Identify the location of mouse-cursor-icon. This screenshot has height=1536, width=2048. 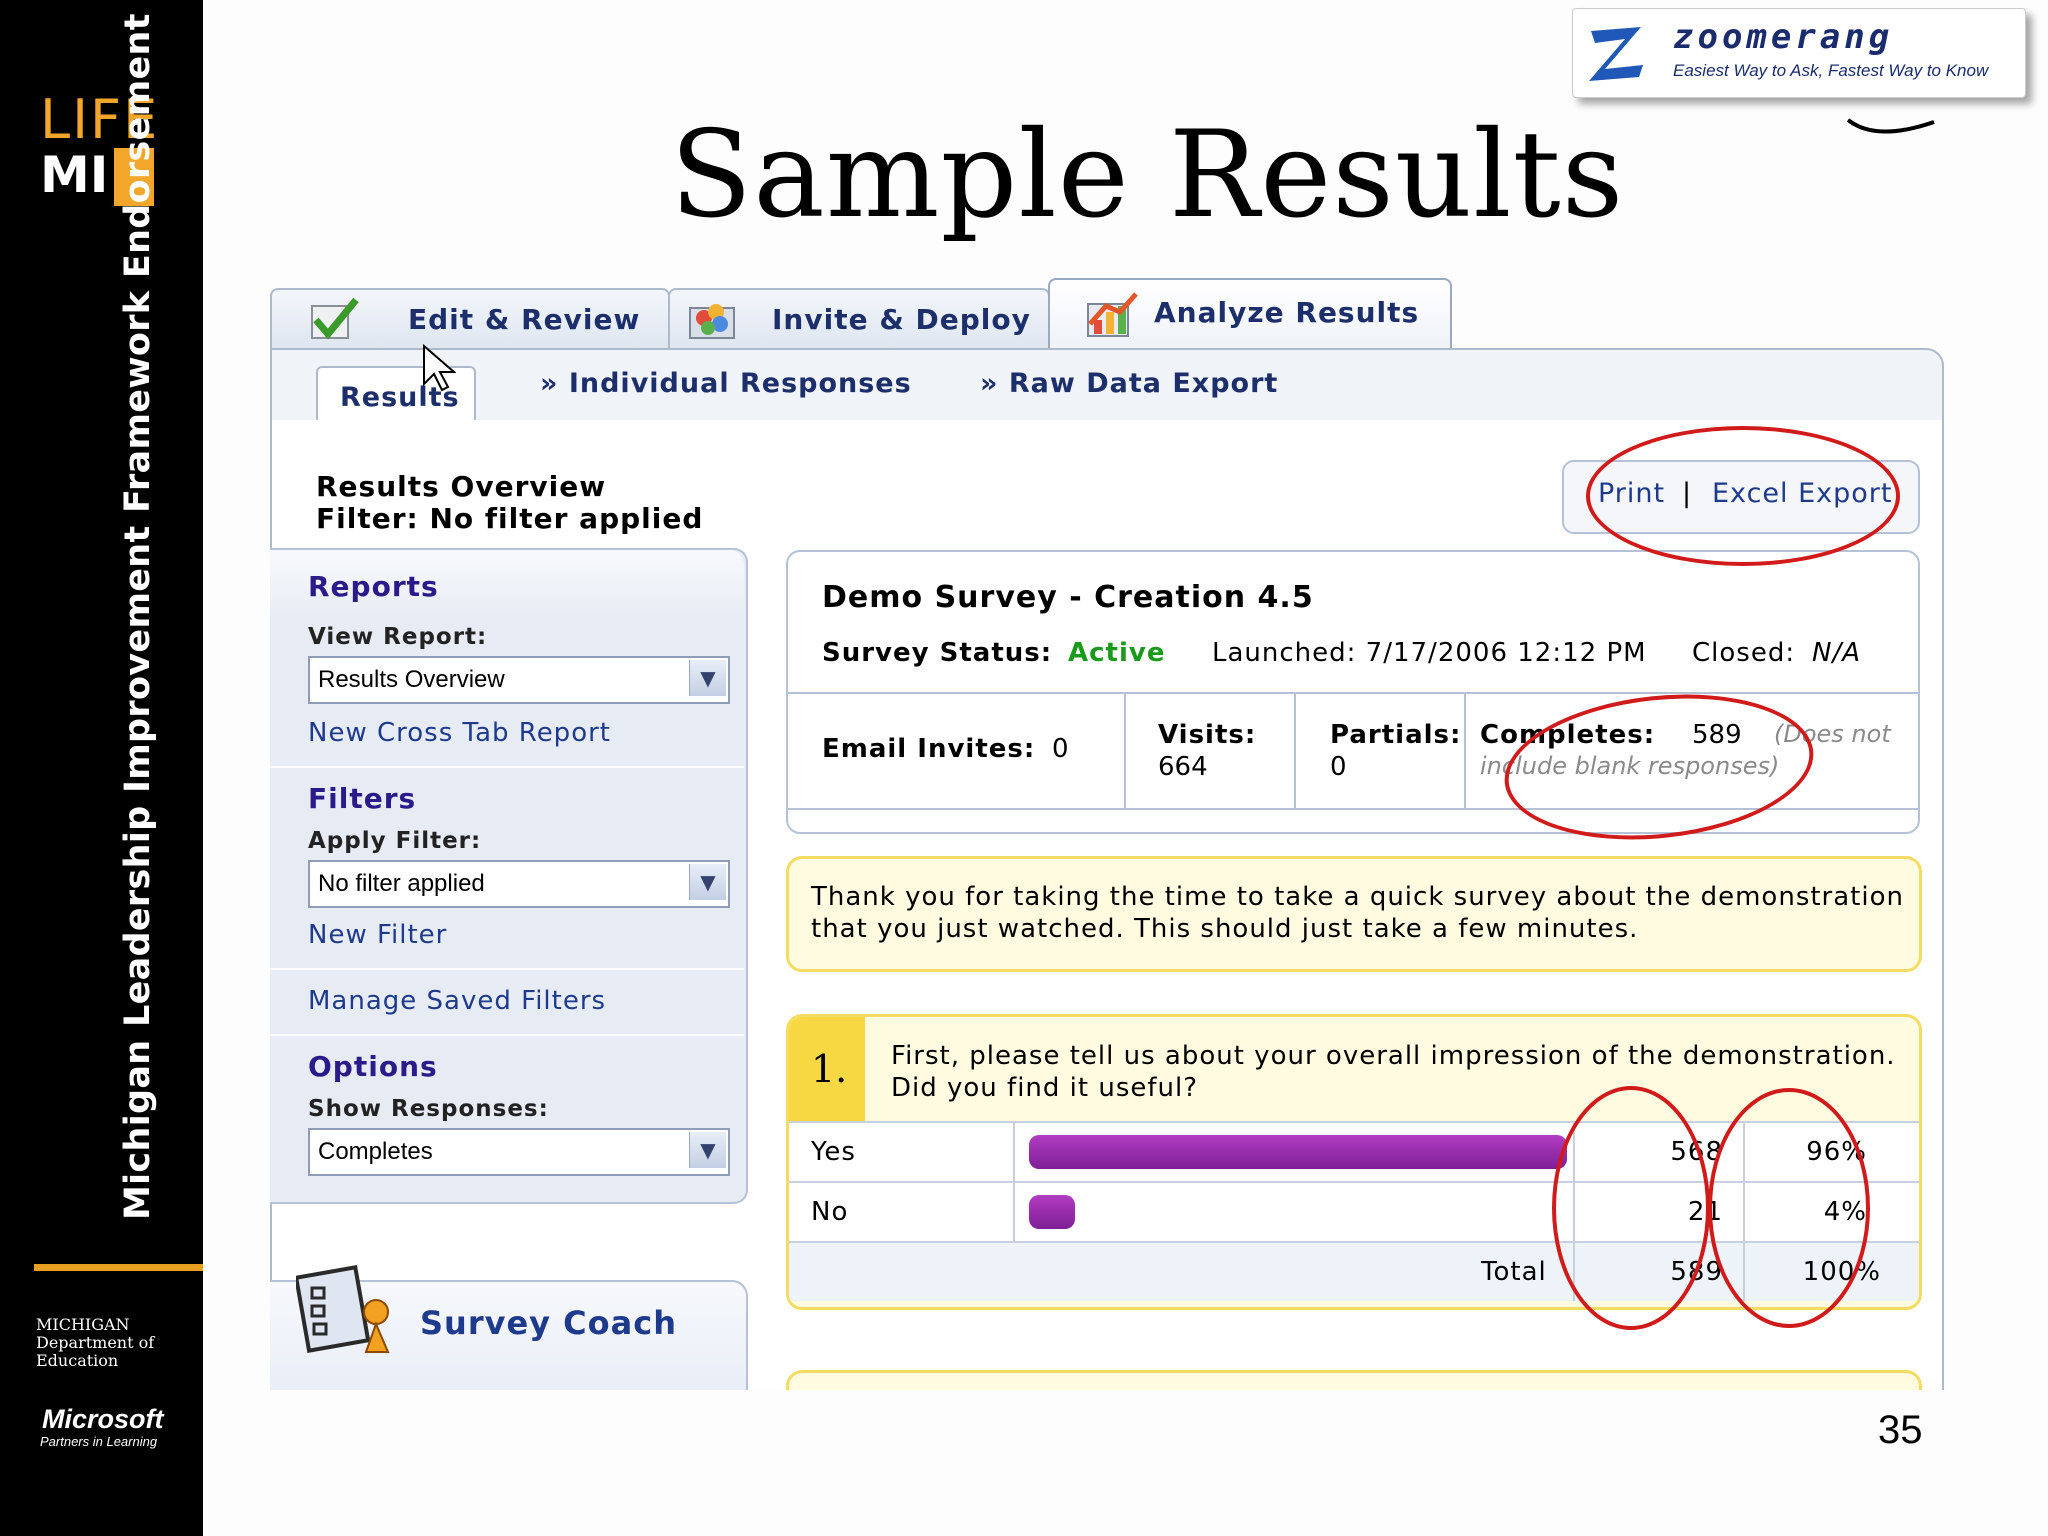
(439, 368).